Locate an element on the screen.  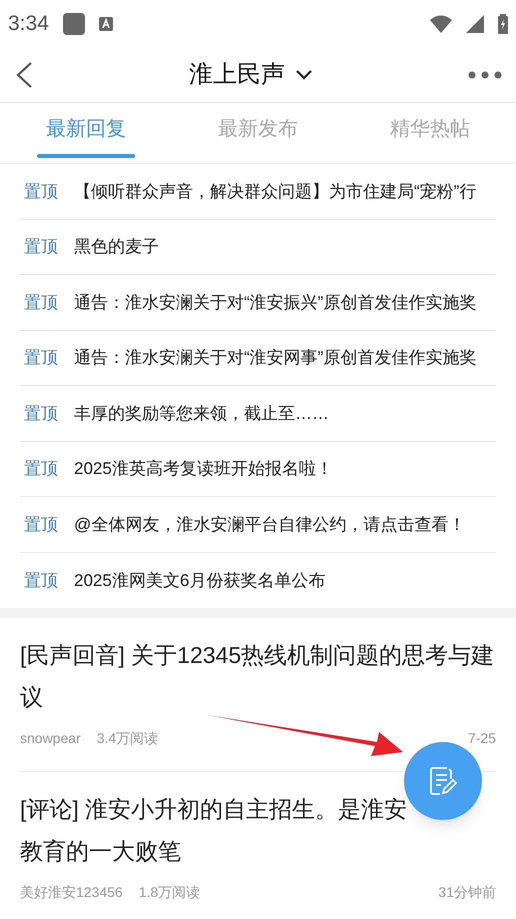
pinned-post-title: 2025淮网美文6月份获奖名单公布 is located at coordinates (200, 581).